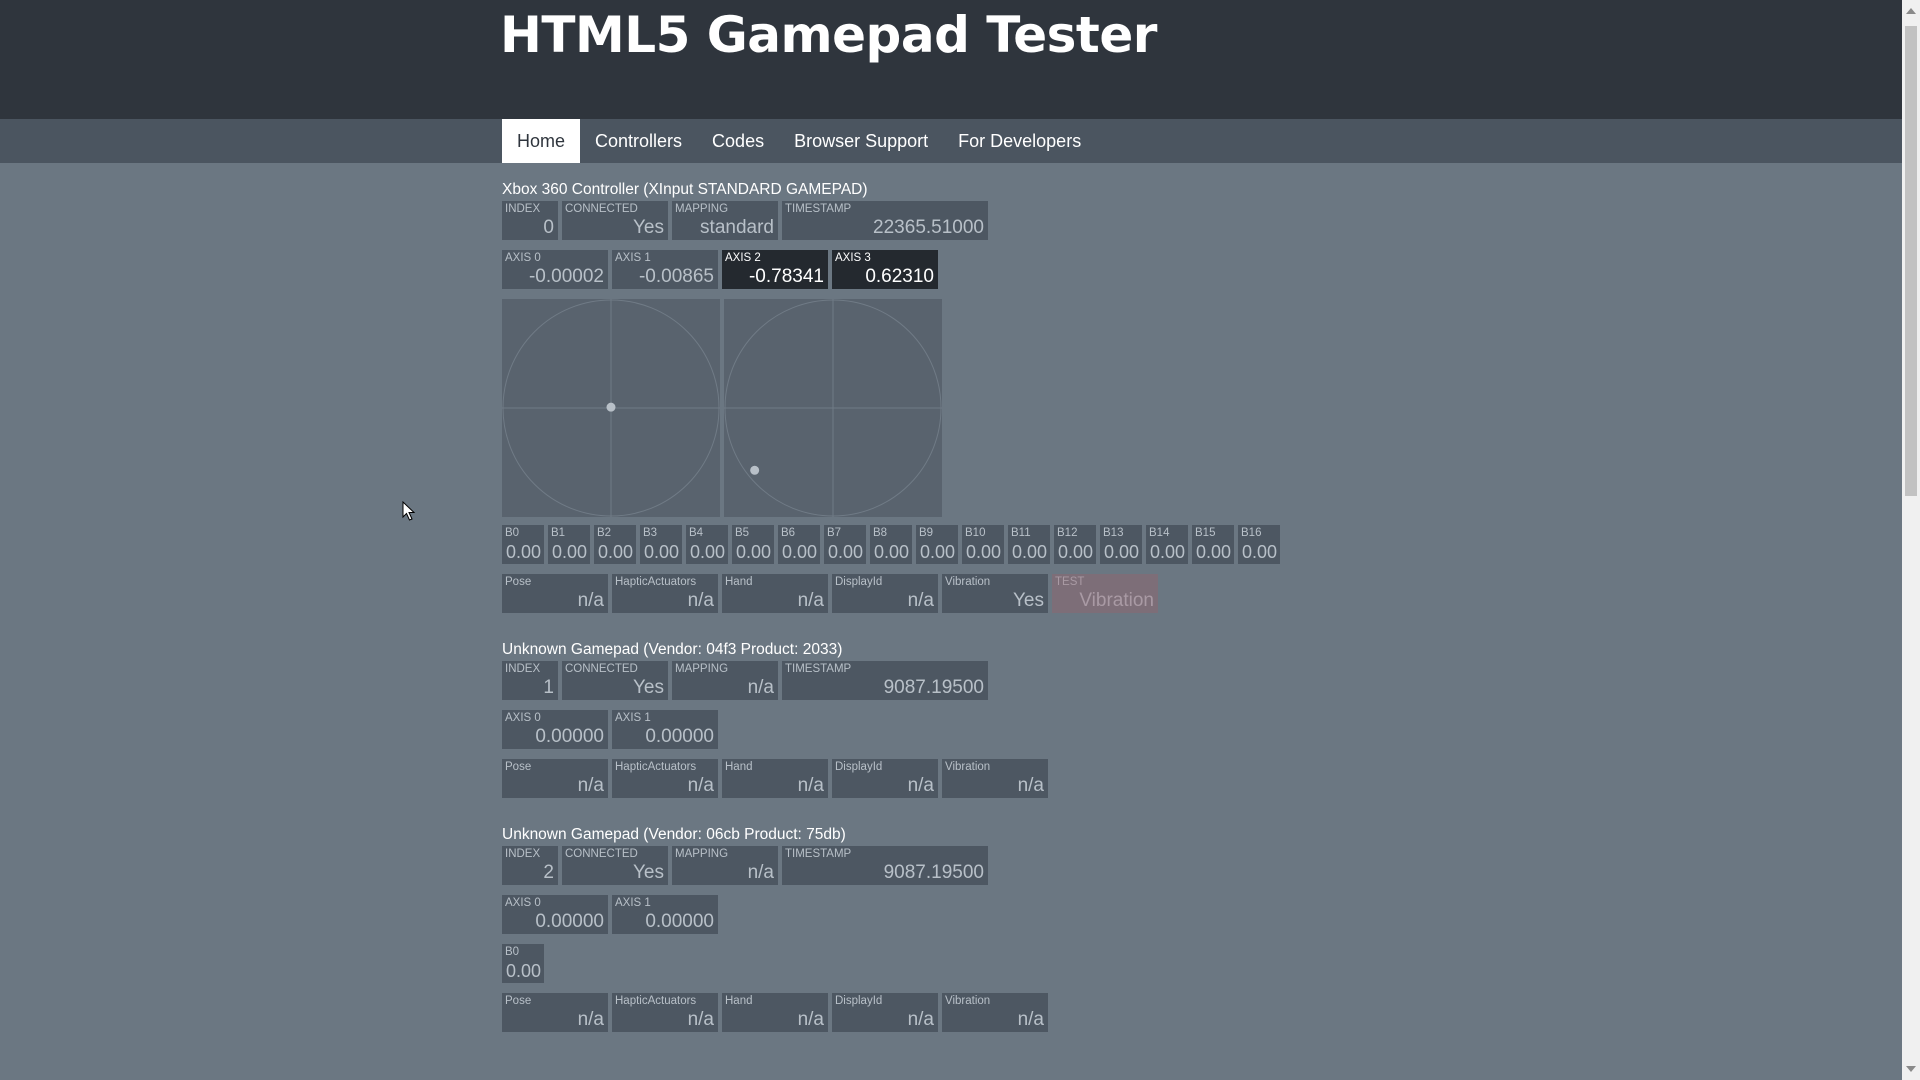 The width and height of the screenshot is (1920, 1080). Describe the element at coordinates (859, 767) in the screenshot. I see `cell-label: DisplayId` at that location.